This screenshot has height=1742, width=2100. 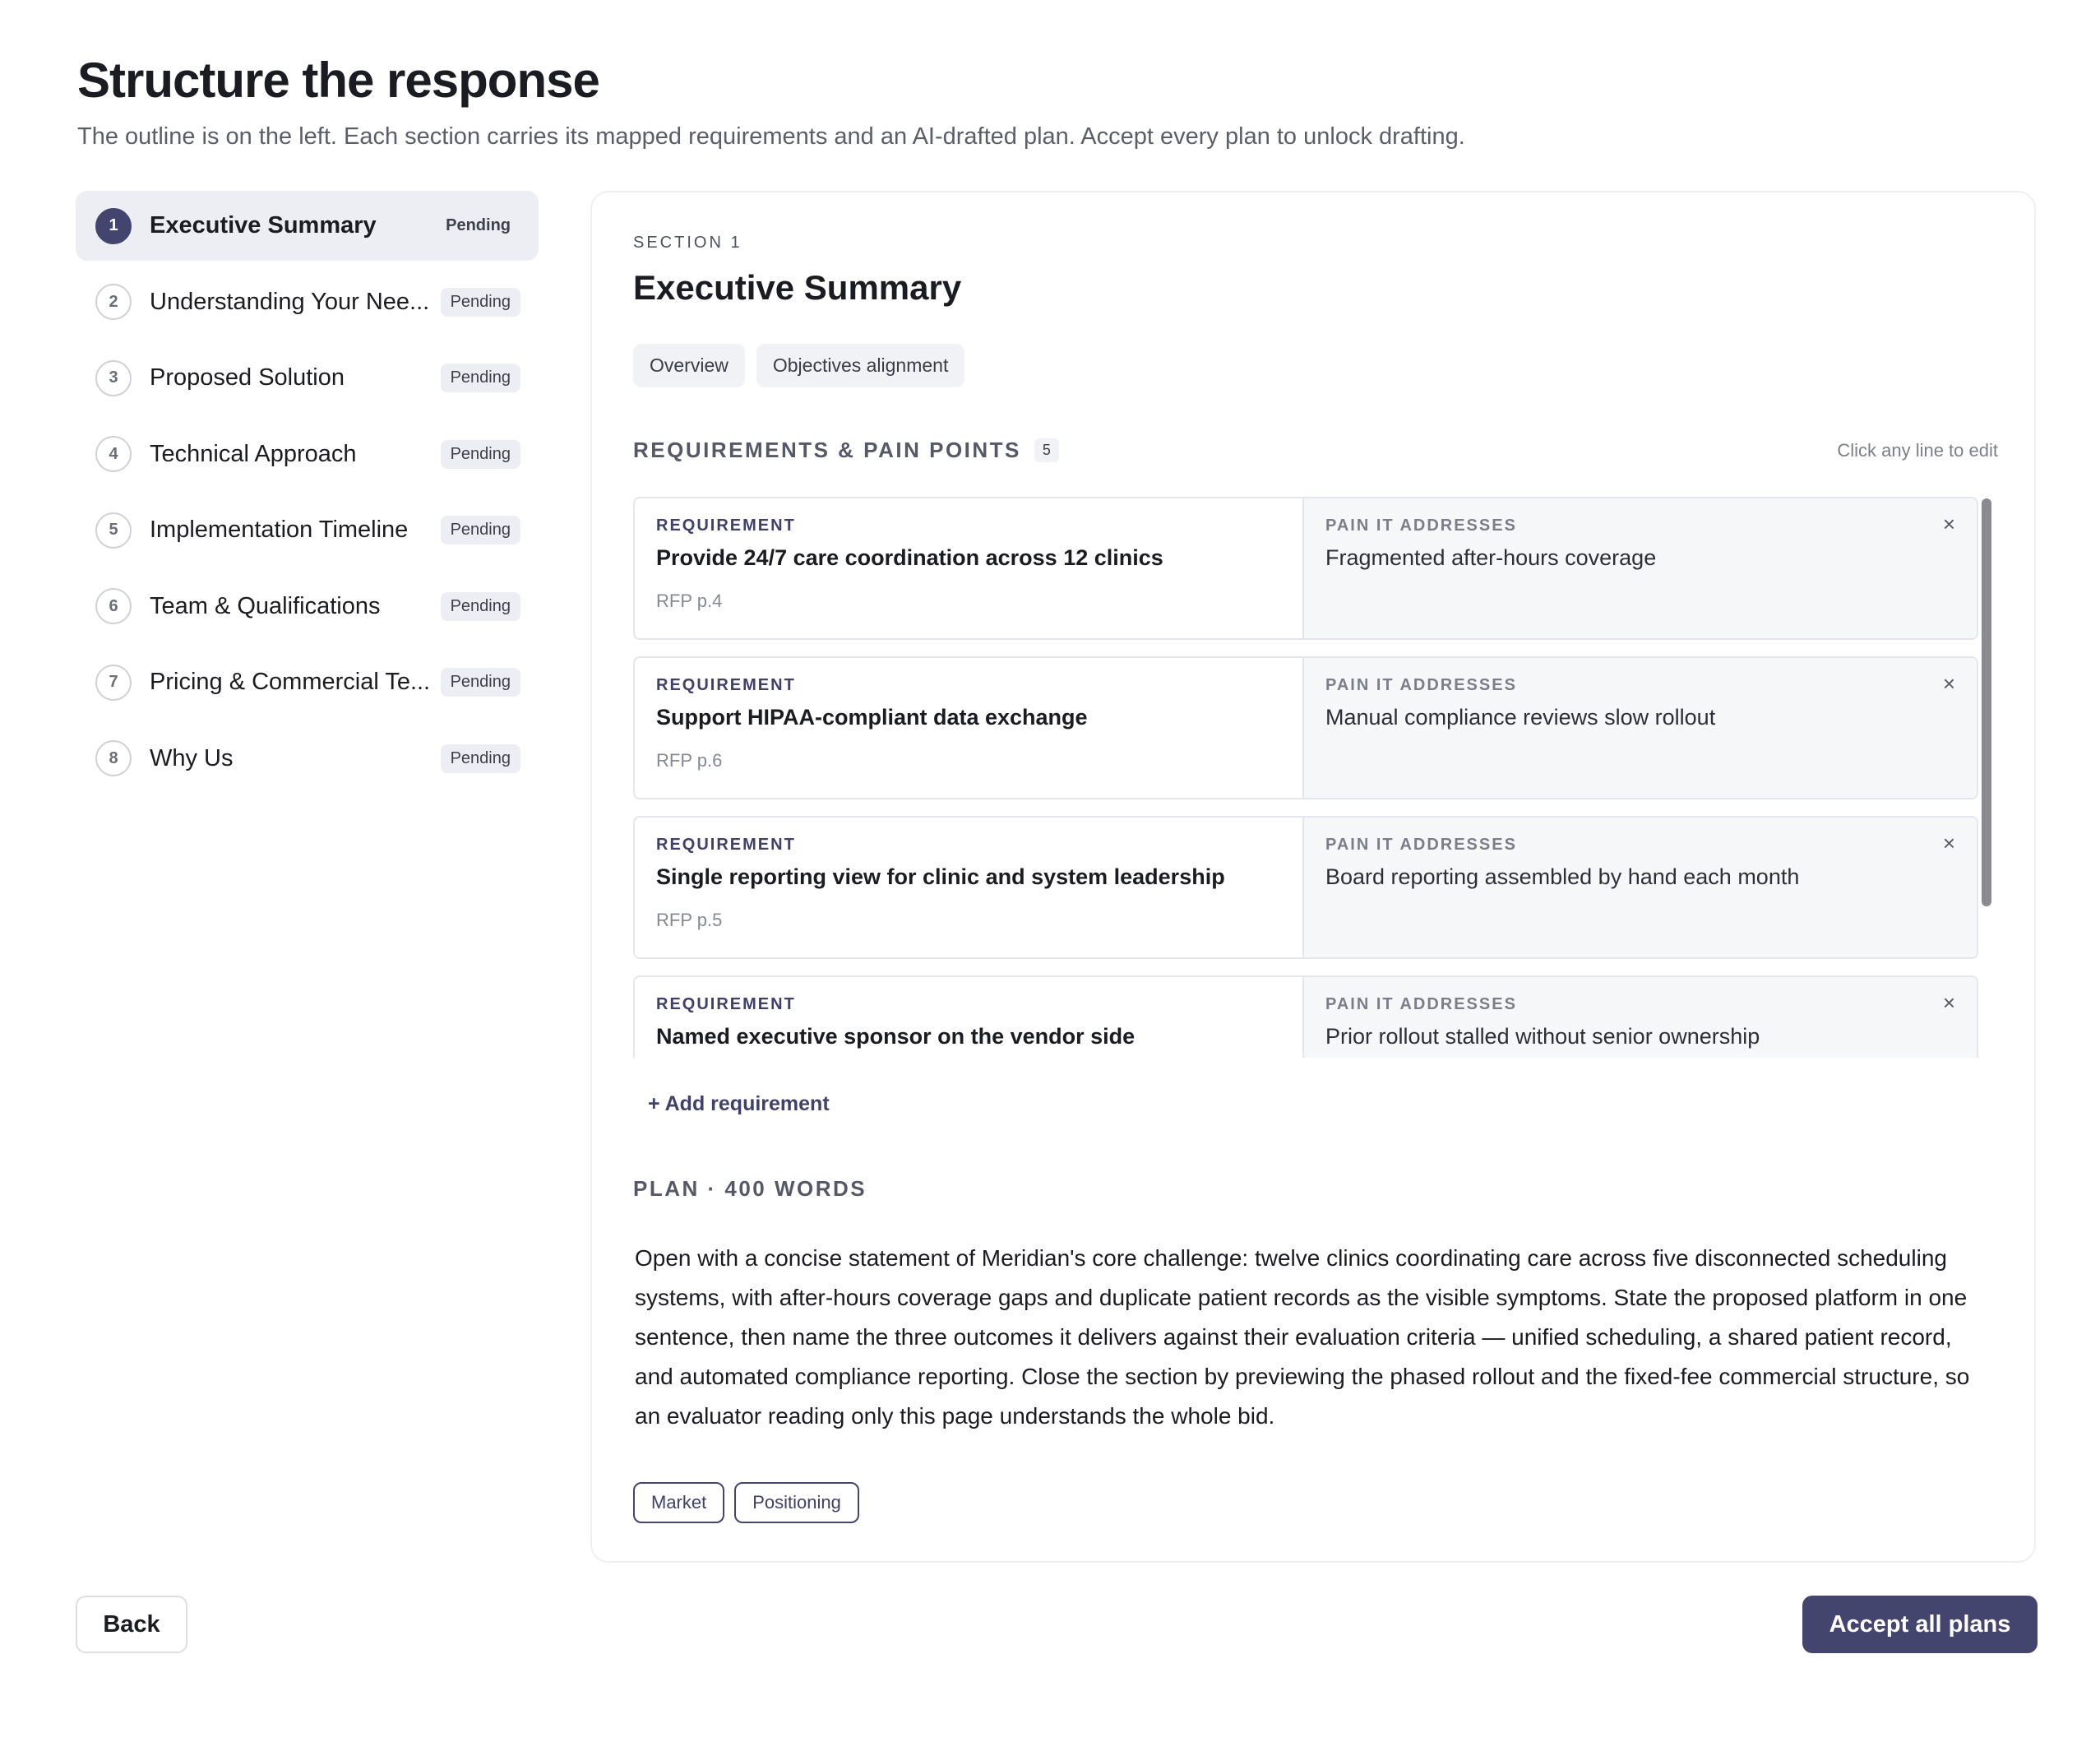 I want to click on requirement-text: Support HIPAA-compliant data exchange, so click(x=968, y=718).